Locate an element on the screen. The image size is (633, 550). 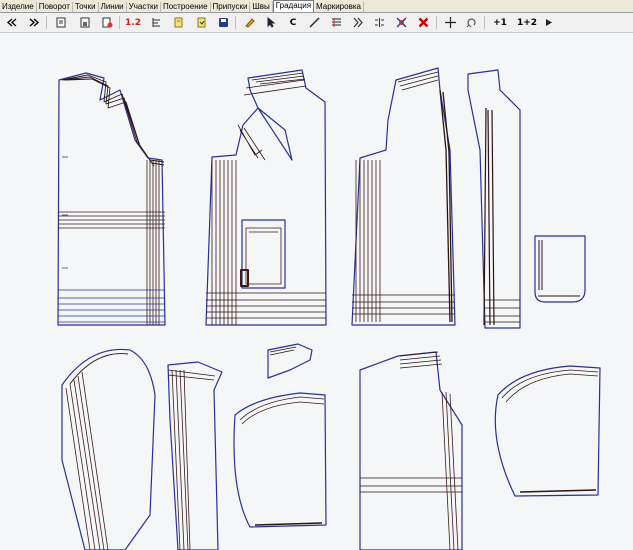
back-icon is located at coordinates (12, 22).